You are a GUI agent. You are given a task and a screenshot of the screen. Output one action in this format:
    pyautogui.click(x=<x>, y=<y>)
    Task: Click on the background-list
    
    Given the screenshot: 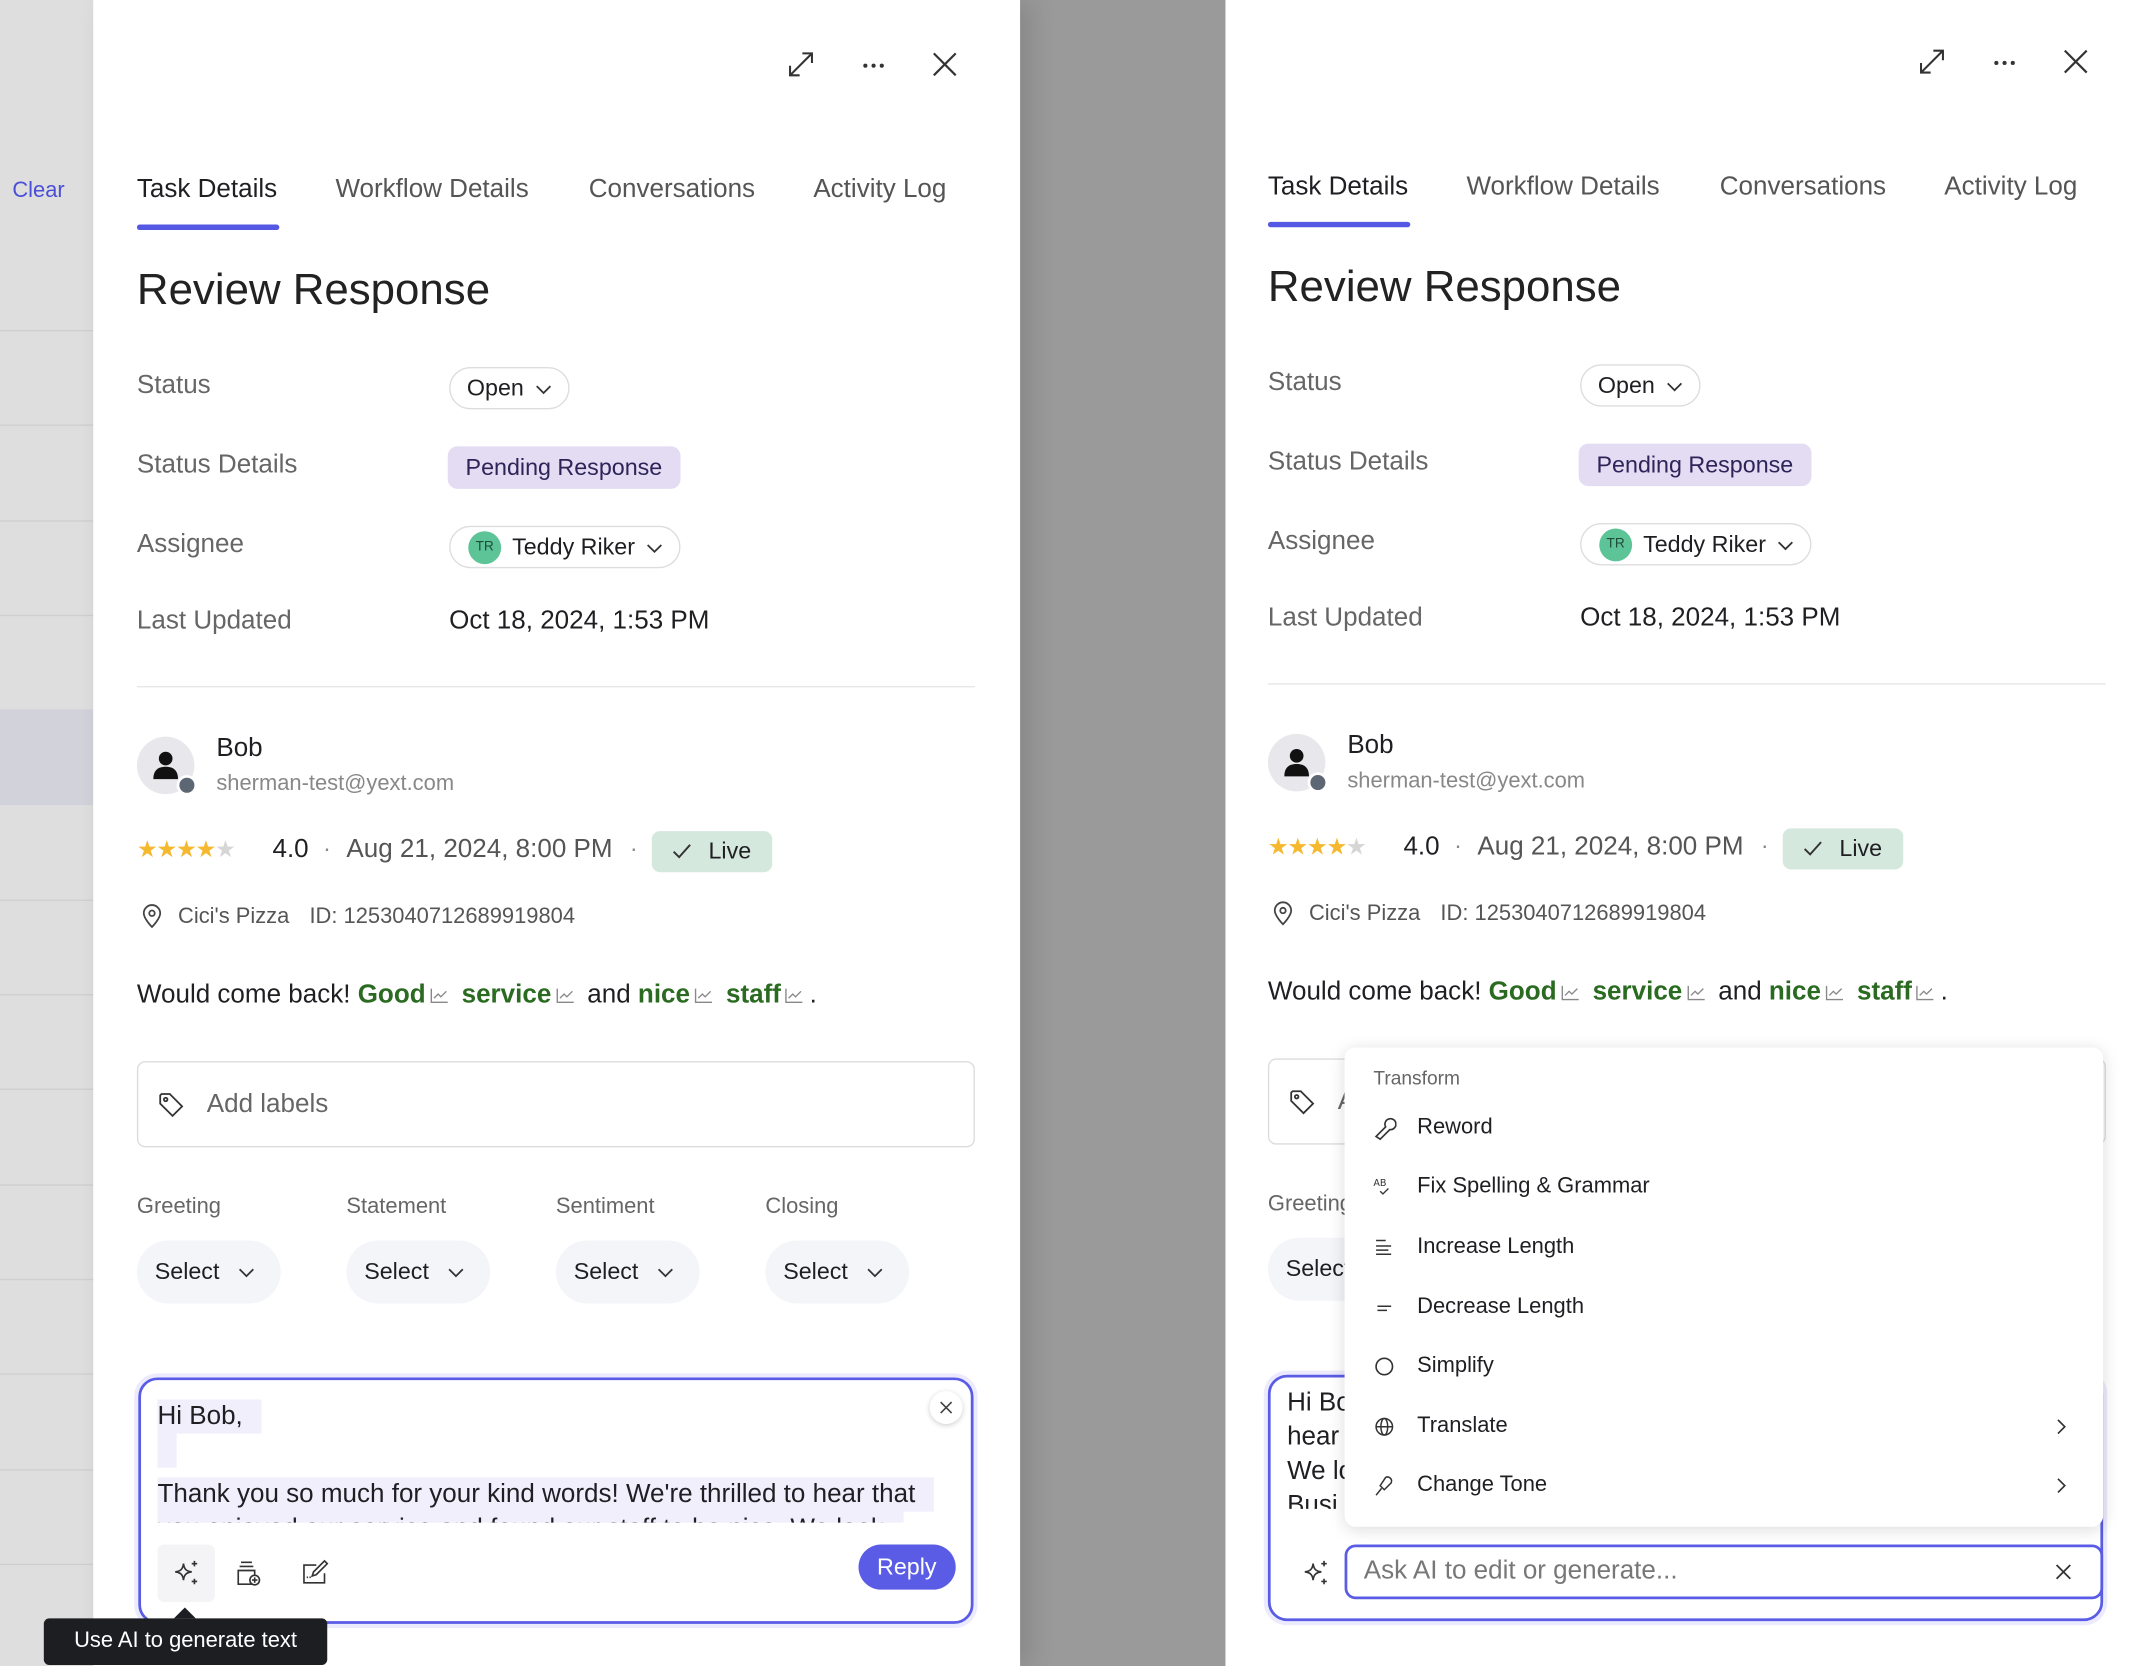 What is the action you would take?
    pyautogui.click(x=47, y=833)
    